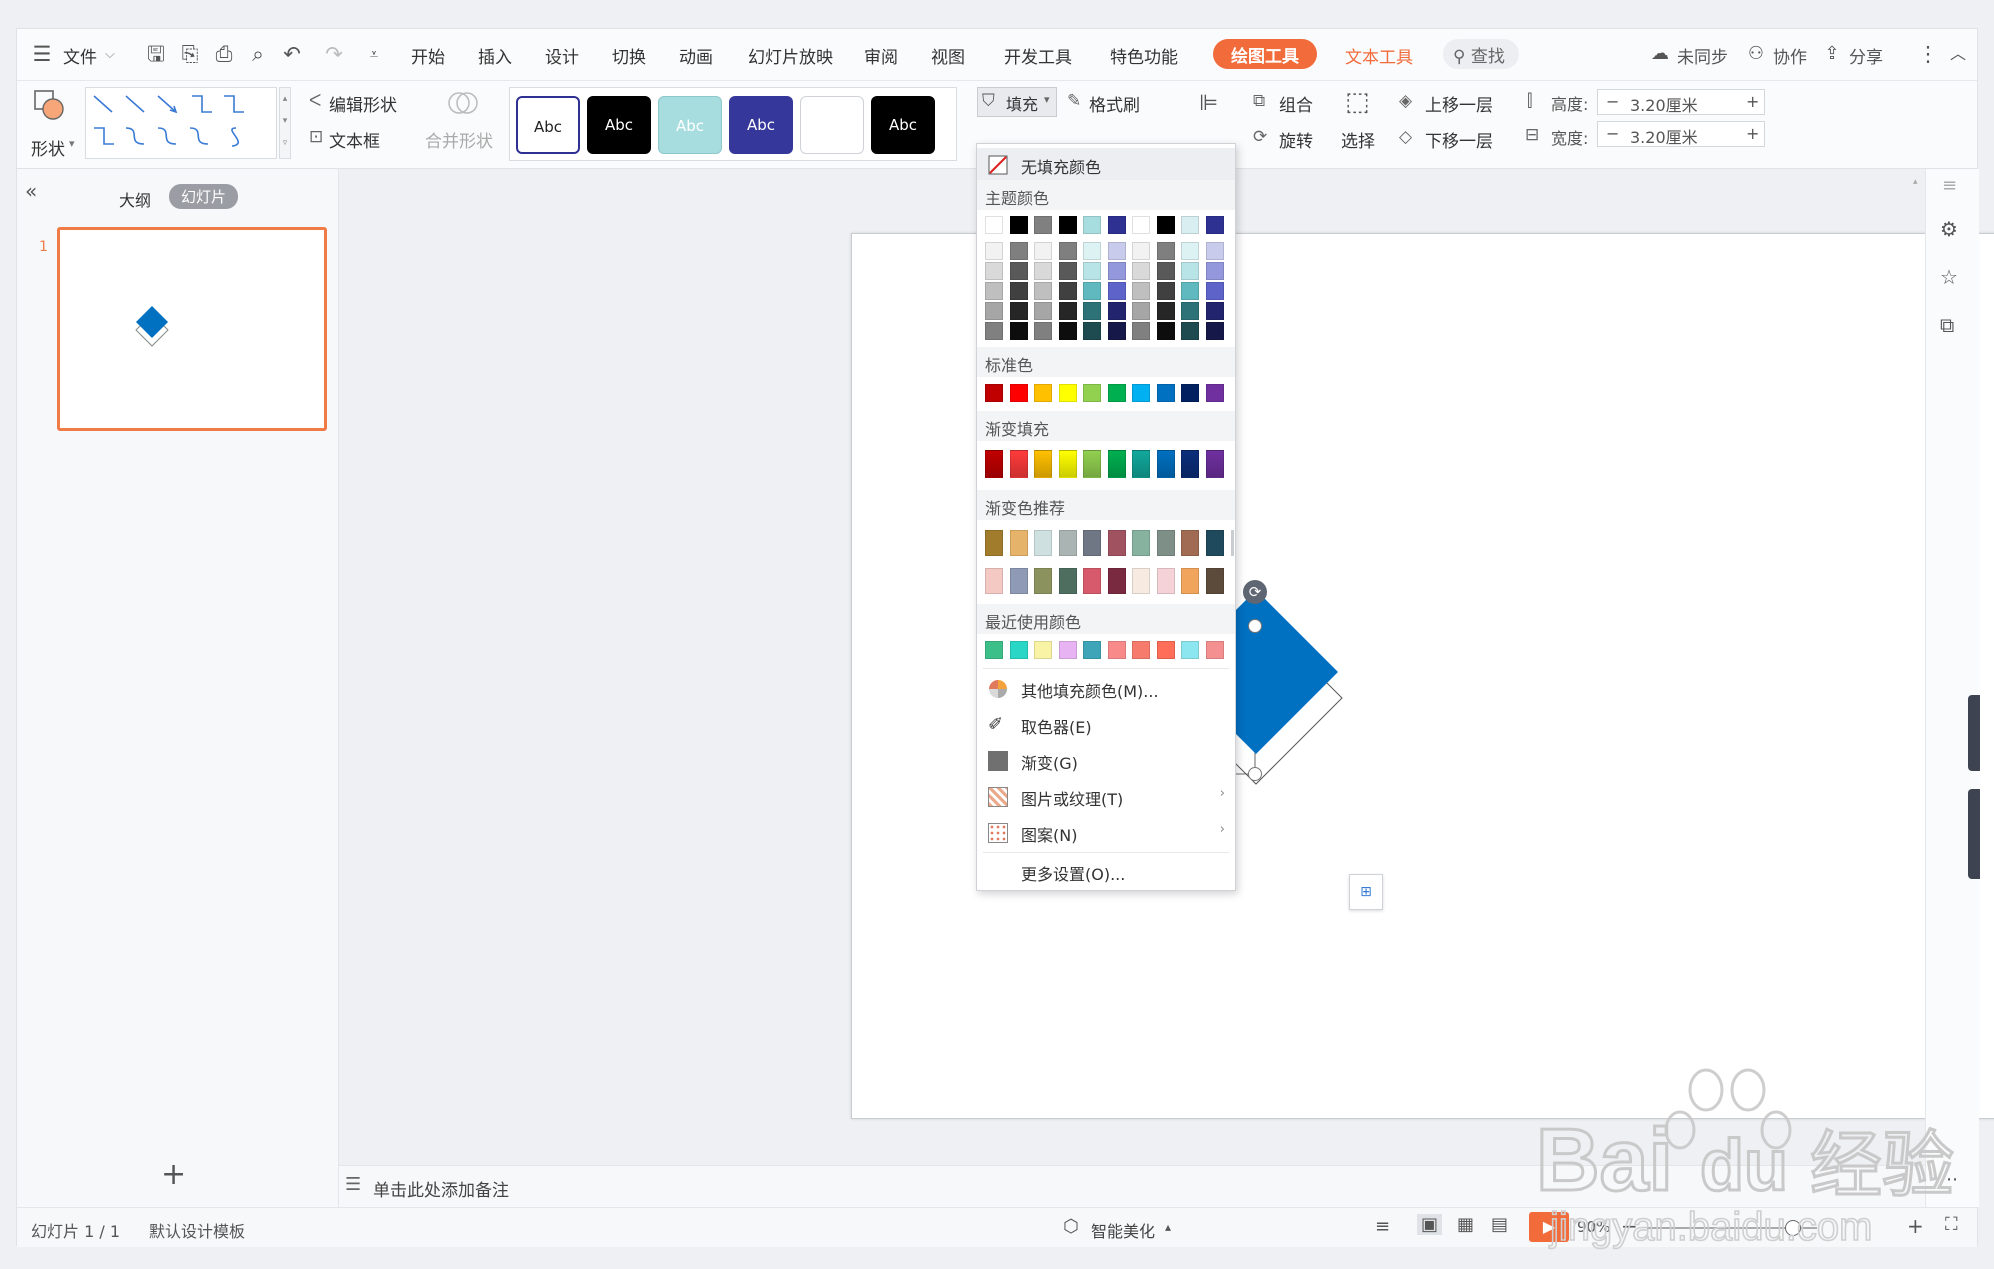 The width and height of the screenshot is (1994, 1269). I want to click on picture-texture-option: 图片或纹理(T) ›, so click(1106, 797).